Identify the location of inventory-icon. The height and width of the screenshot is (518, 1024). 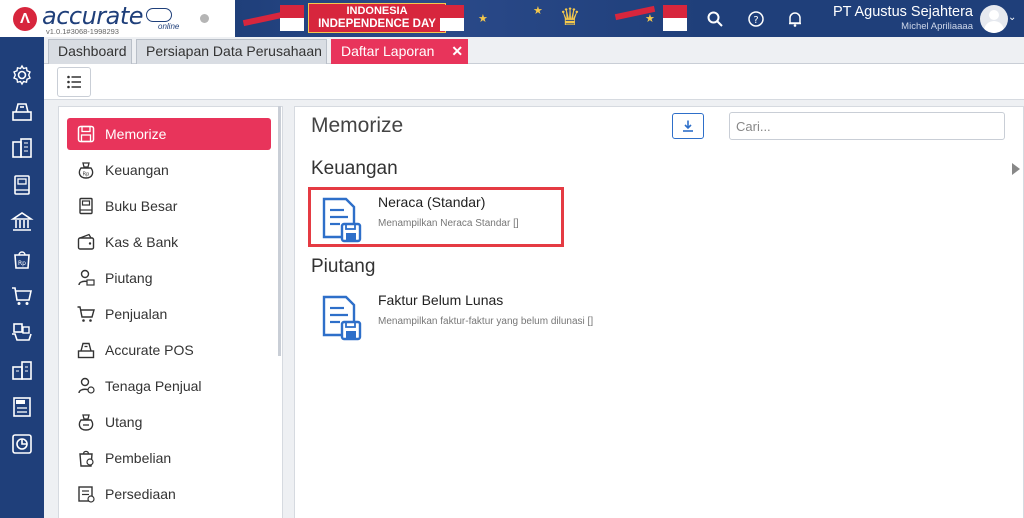
(86, 494).